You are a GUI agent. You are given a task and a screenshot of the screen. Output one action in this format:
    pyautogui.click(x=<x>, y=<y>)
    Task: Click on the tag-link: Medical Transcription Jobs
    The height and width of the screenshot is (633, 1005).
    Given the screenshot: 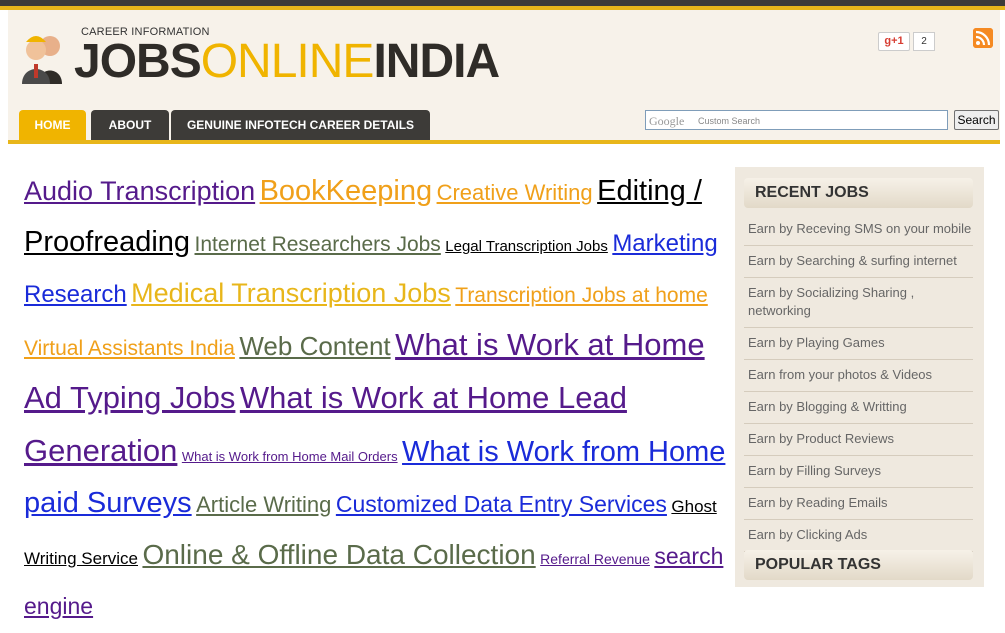 What is the action you would take?
    pyautogui.click(x=291, y=293)
    